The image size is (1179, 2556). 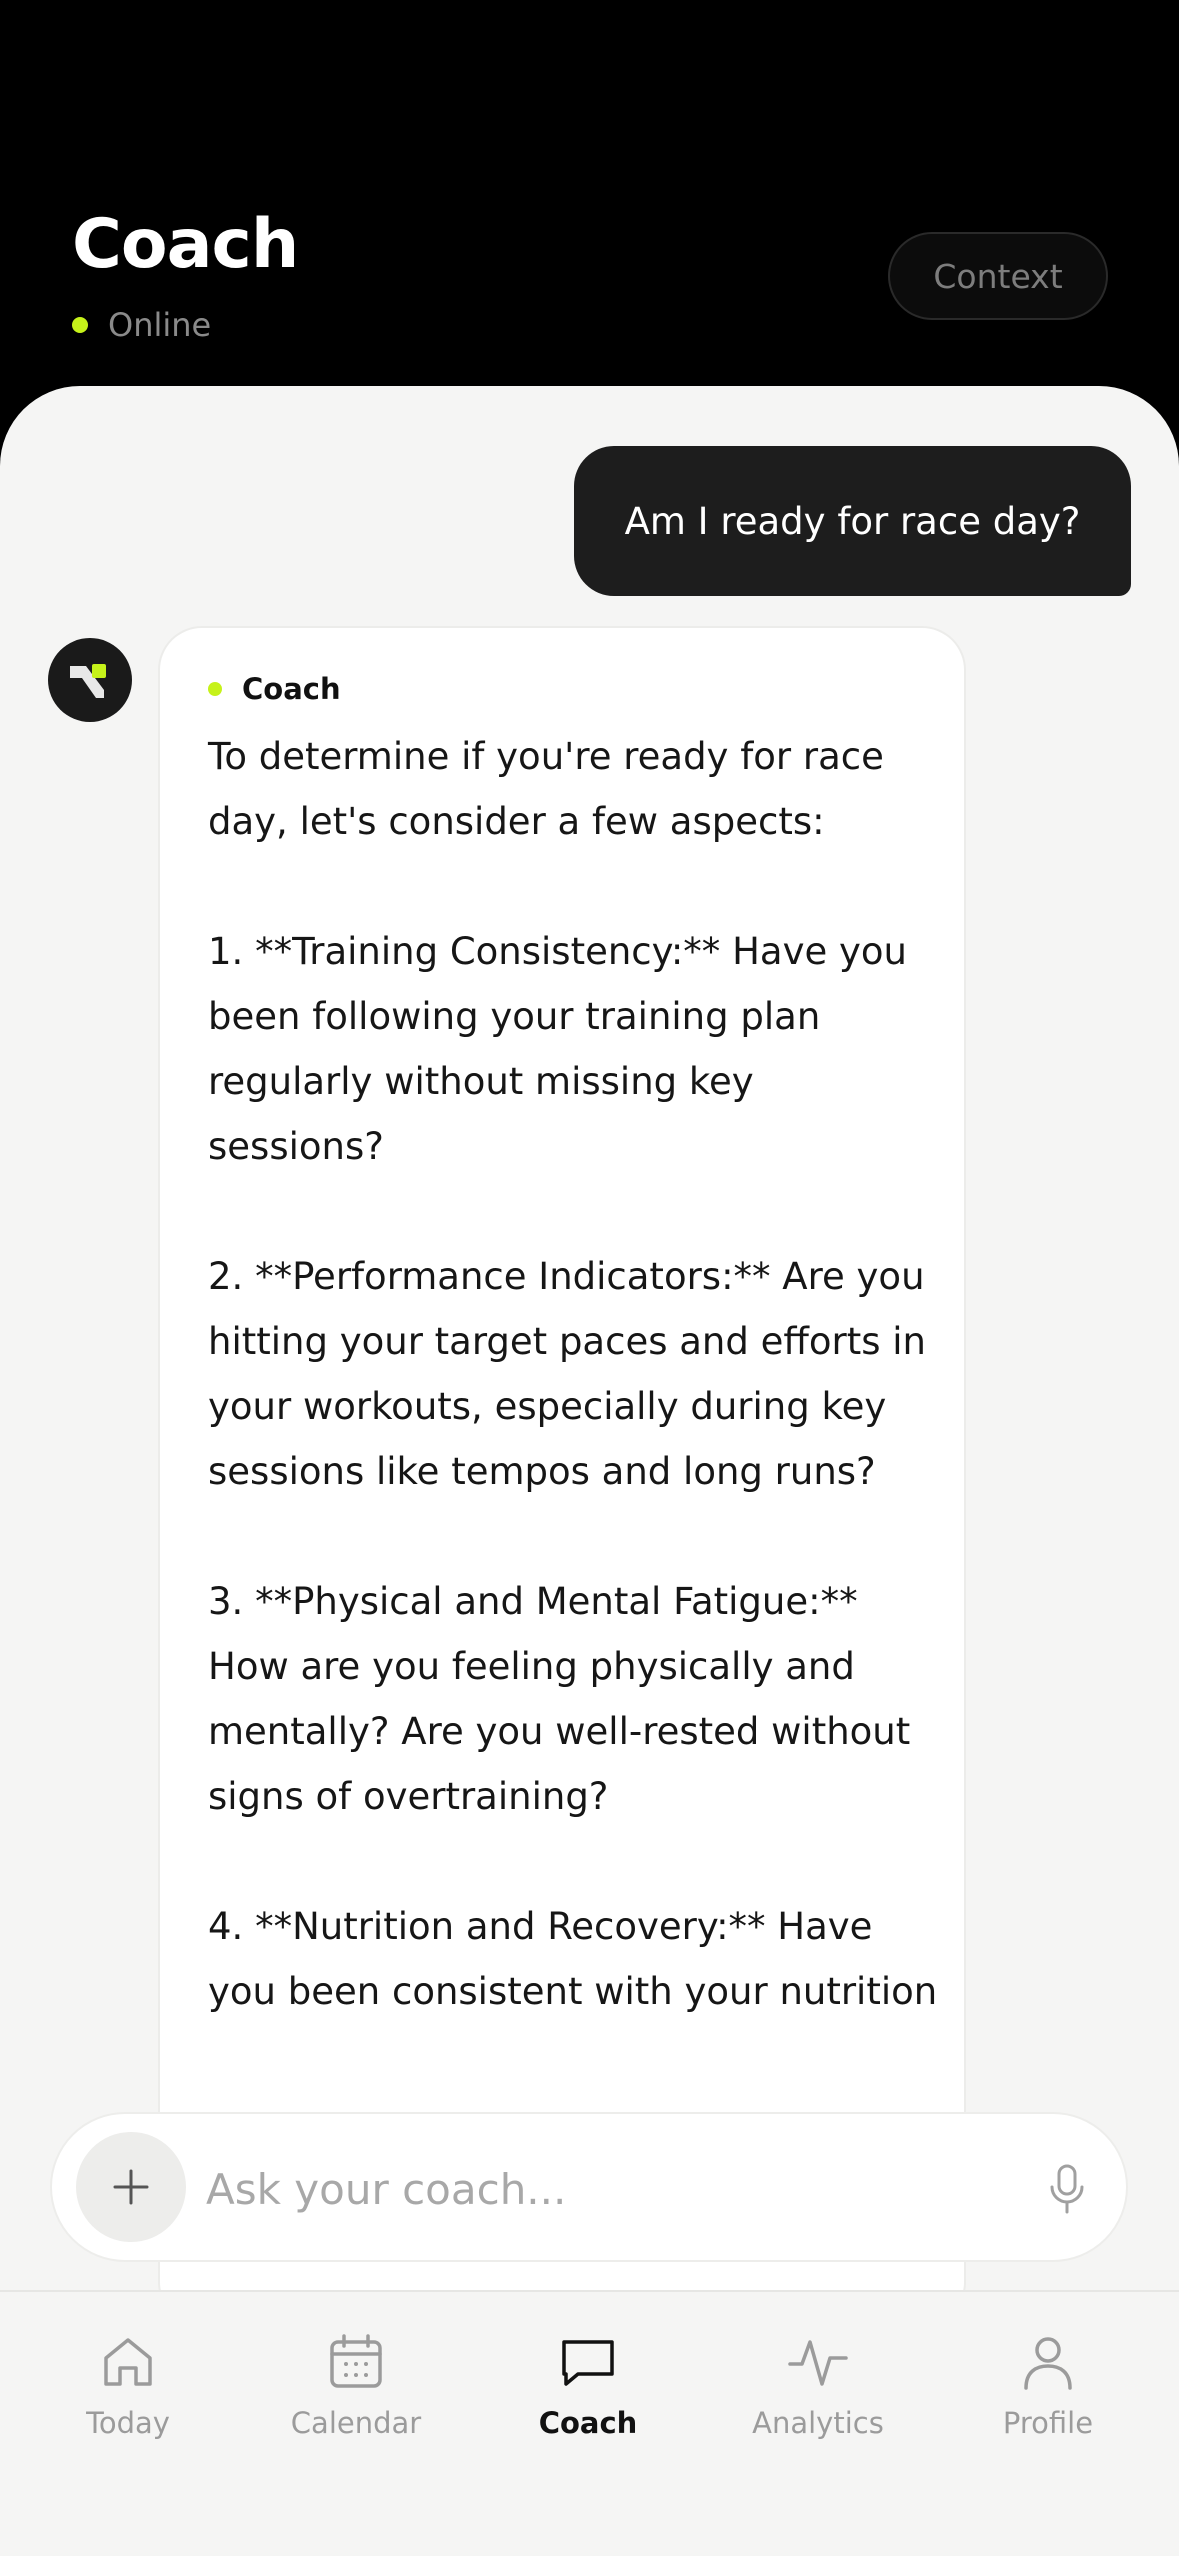 What do you see at coordinates (588, 2397) in the screenshot?
I see `tab-coach: Coach` at bounding box center [588, 2397].